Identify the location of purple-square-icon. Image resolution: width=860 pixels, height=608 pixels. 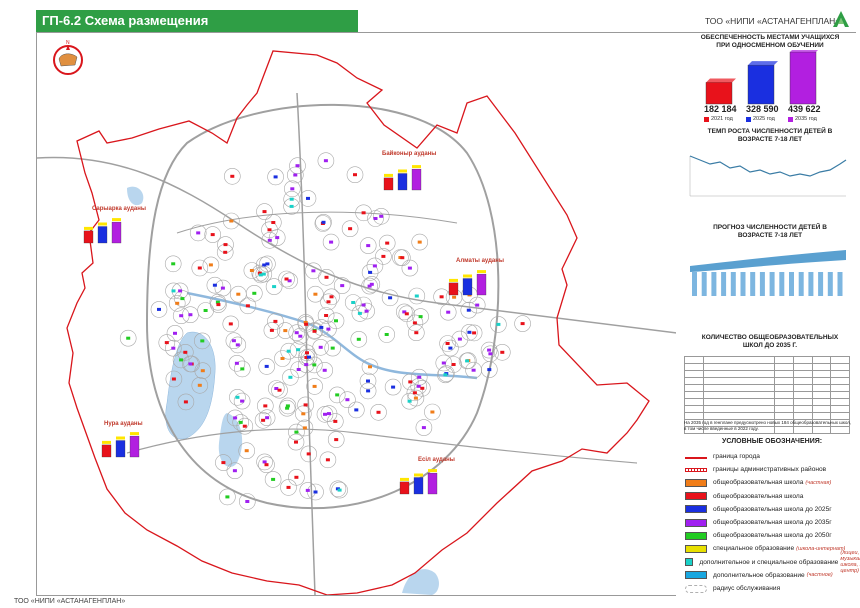
(790, 119).